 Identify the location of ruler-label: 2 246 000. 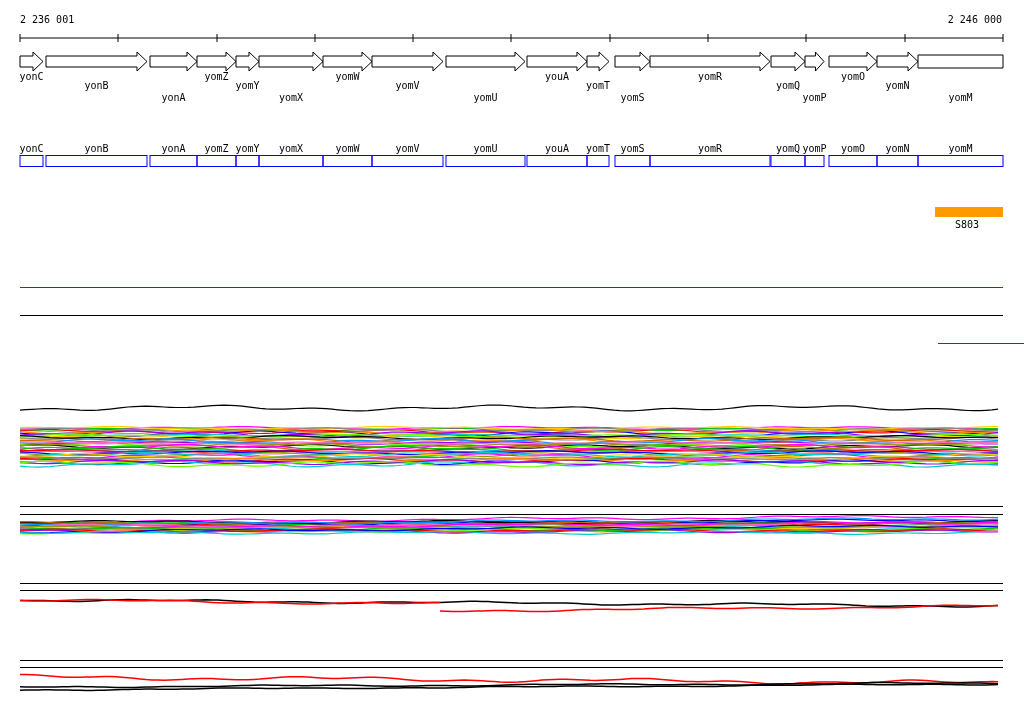
(974, 19).